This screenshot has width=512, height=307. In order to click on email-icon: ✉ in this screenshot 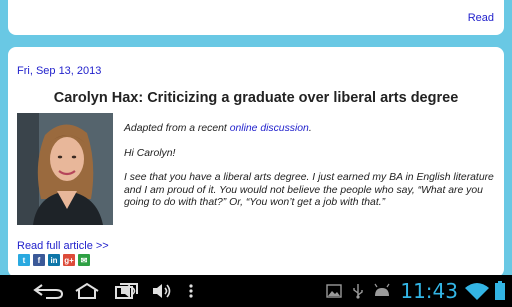, I will do `click(84, 260)`.